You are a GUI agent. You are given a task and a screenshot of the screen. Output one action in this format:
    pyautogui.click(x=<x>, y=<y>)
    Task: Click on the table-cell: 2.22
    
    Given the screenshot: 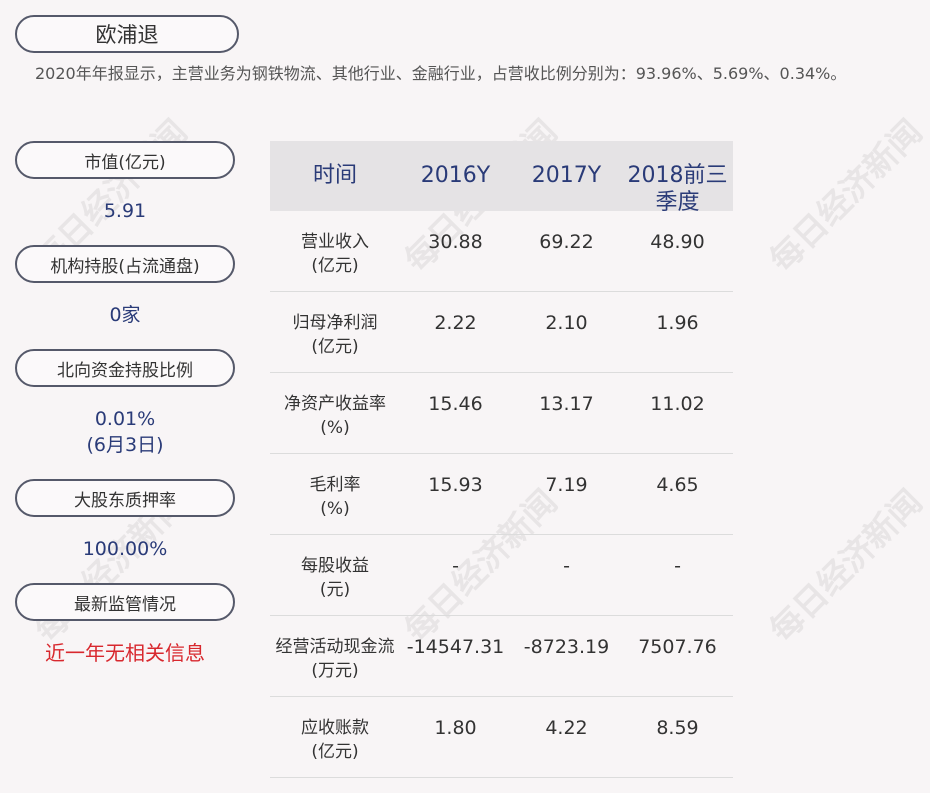 What is the action you would take?
    pyautogui.click(x=455, y=323)
    